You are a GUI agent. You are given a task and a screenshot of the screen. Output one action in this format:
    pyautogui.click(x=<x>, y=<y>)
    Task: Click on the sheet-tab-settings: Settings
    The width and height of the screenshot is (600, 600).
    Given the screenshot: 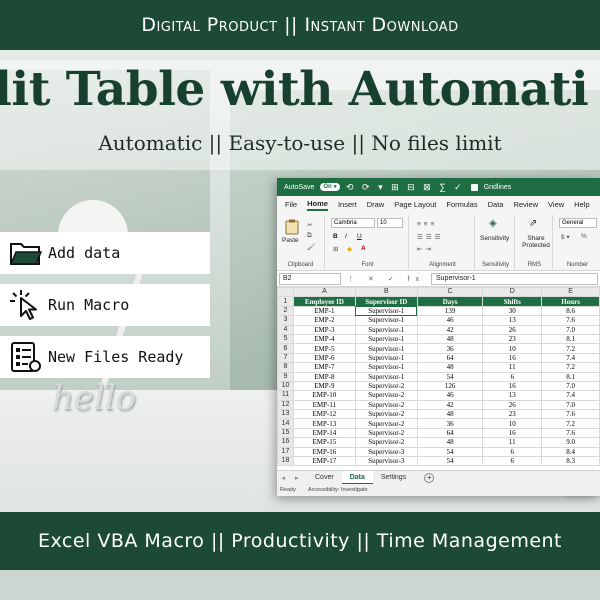 What is the action you would take?
    pyautogui.click(x=393, y=478)
    